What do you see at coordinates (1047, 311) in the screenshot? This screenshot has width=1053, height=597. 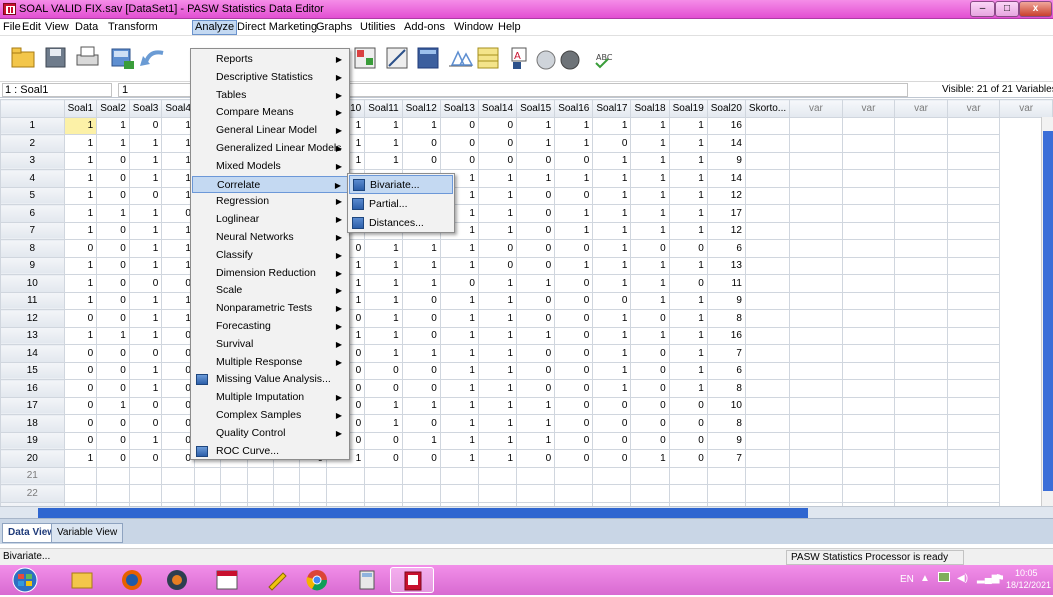 I see `vertical-scrollbar` at bounding box center [1047, 311].